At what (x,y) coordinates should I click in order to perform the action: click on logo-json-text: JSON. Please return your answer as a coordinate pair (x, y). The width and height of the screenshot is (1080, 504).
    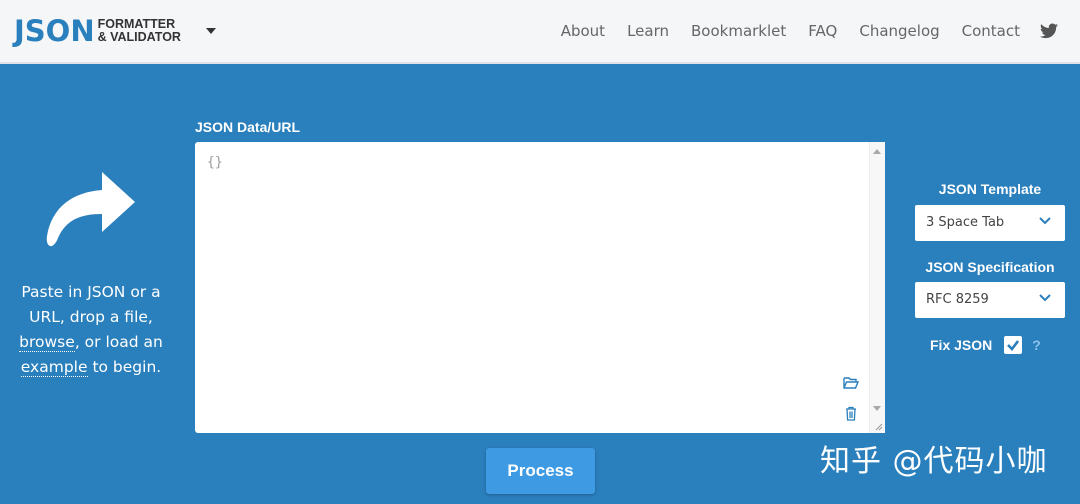
    Looking at the image, I should click on (54, 31).